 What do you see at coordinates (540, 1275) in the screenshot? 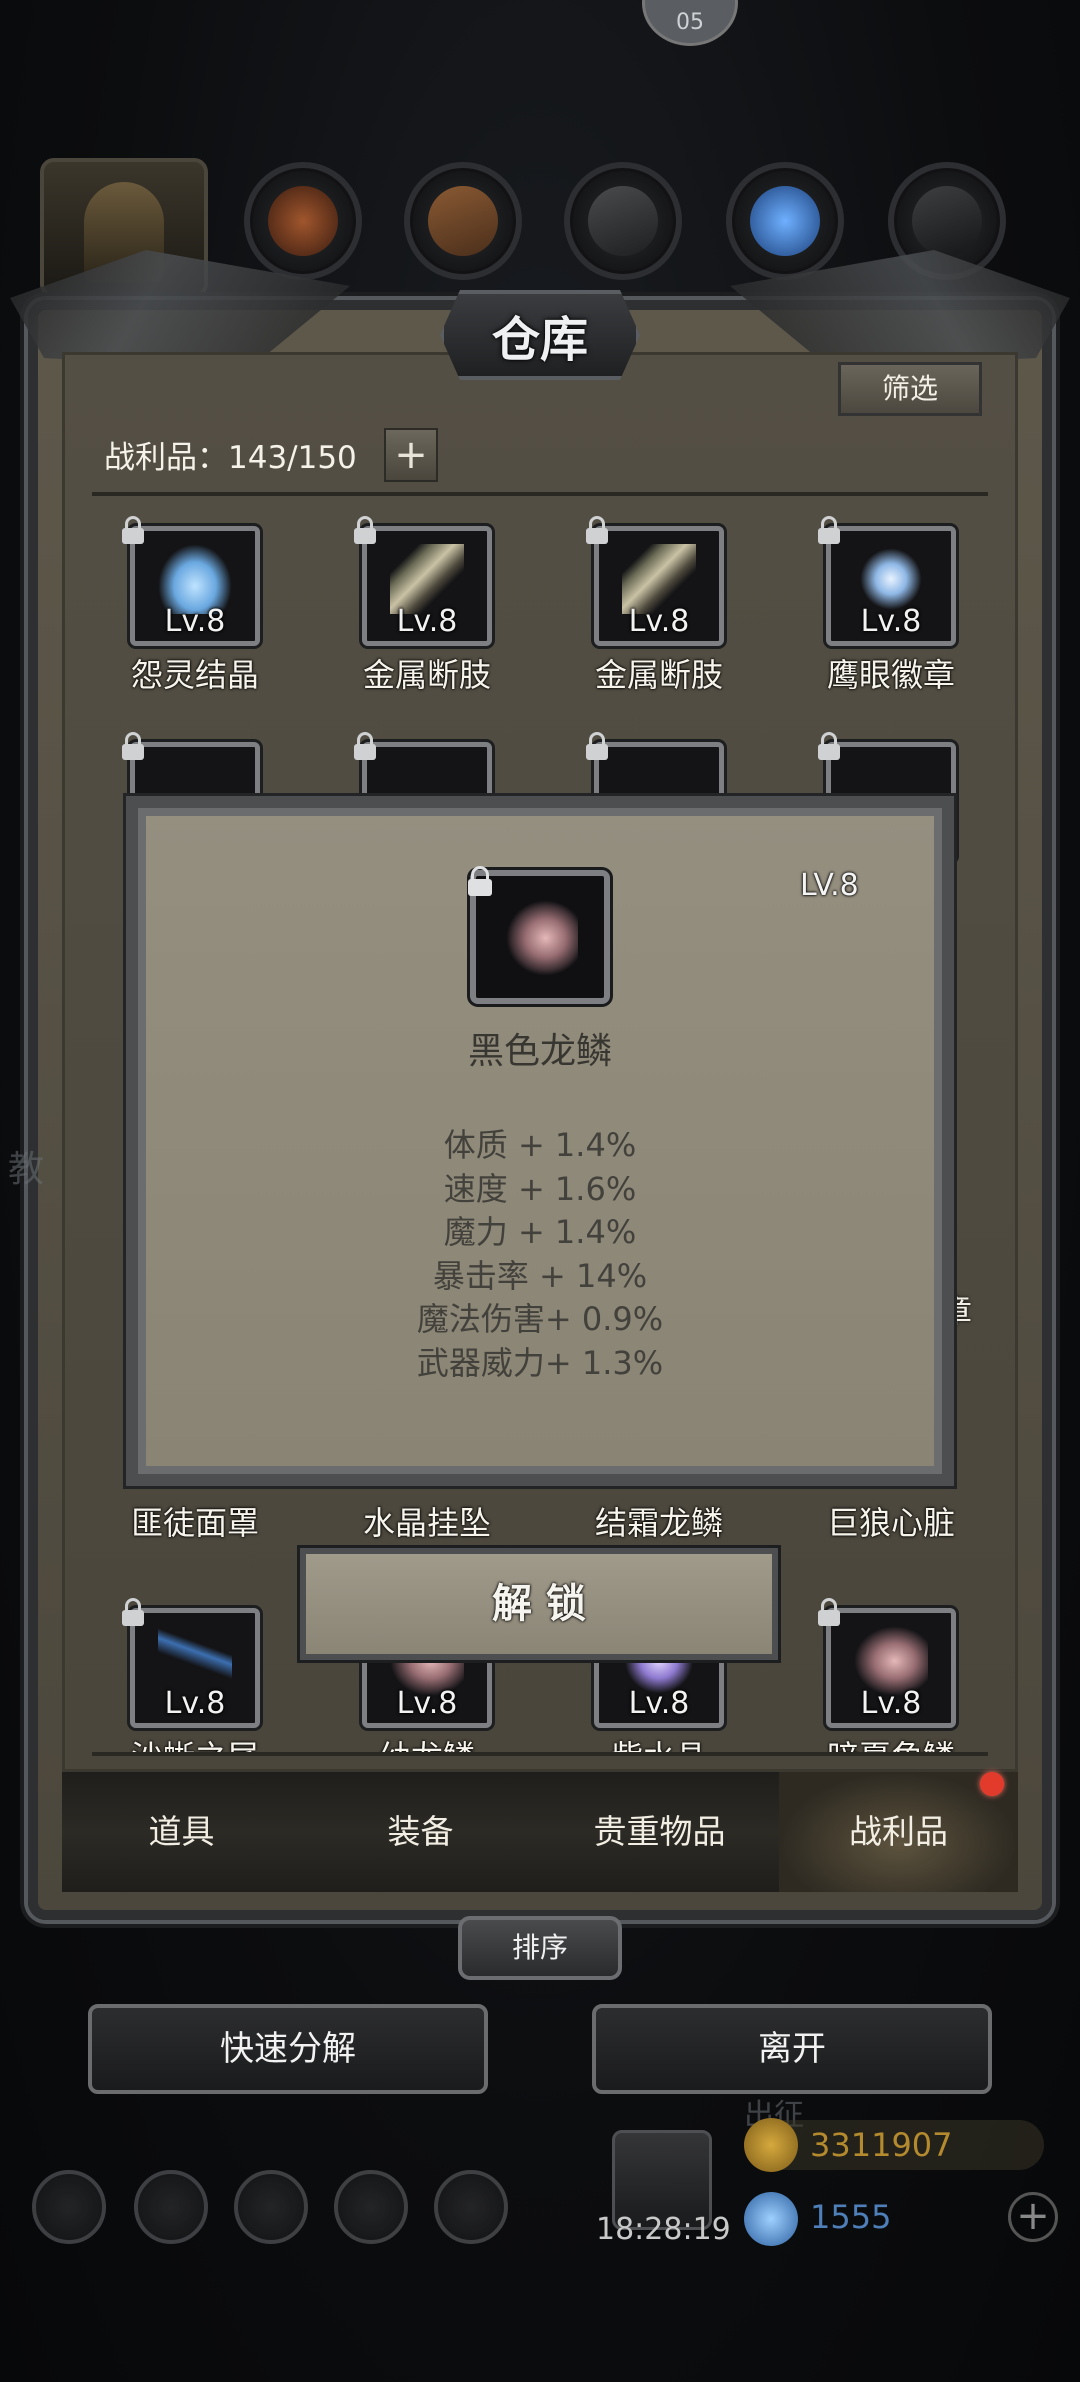
I see `stat-line: 暴击率 + 14%` at bounding box center [540, 1275].